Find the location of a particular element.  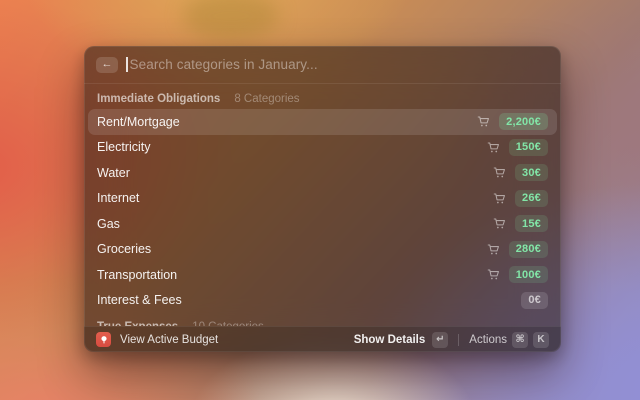

show-details-label: Show Details is located at coordinates (389, 339).